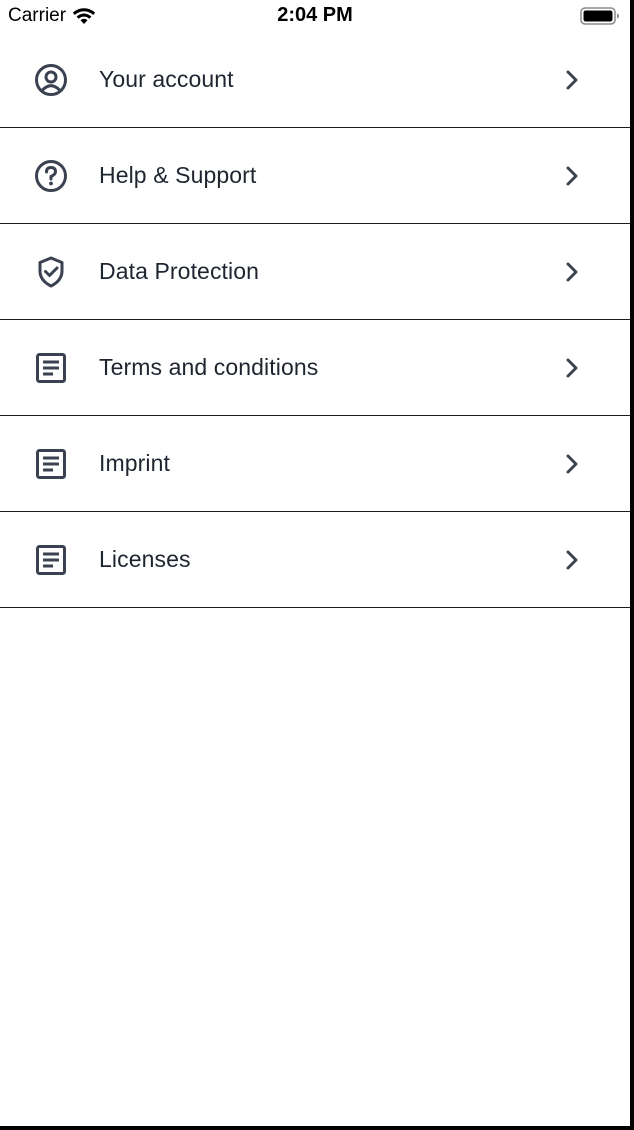 The height and width of the screenshot is (1130, 634). Describe the element at coordinates (315, 176) in the screenshot. I see `menu-item-help-support: Help & Support` at that location.